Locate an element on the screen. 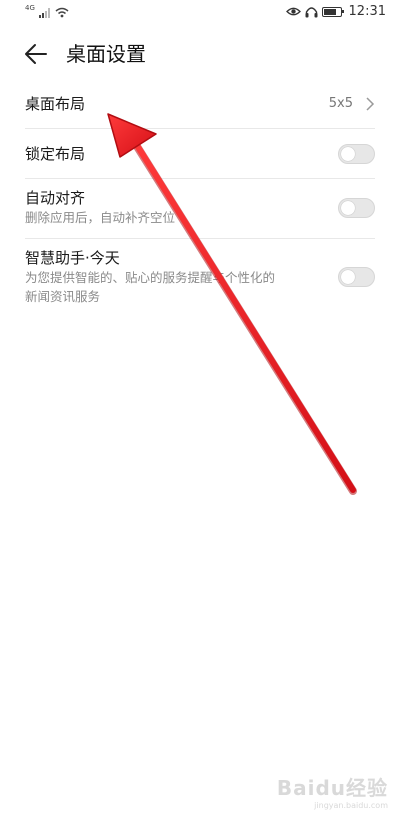 This screenshot has width=400, height=816. wifi-icon is located at coordinates (62, 12).